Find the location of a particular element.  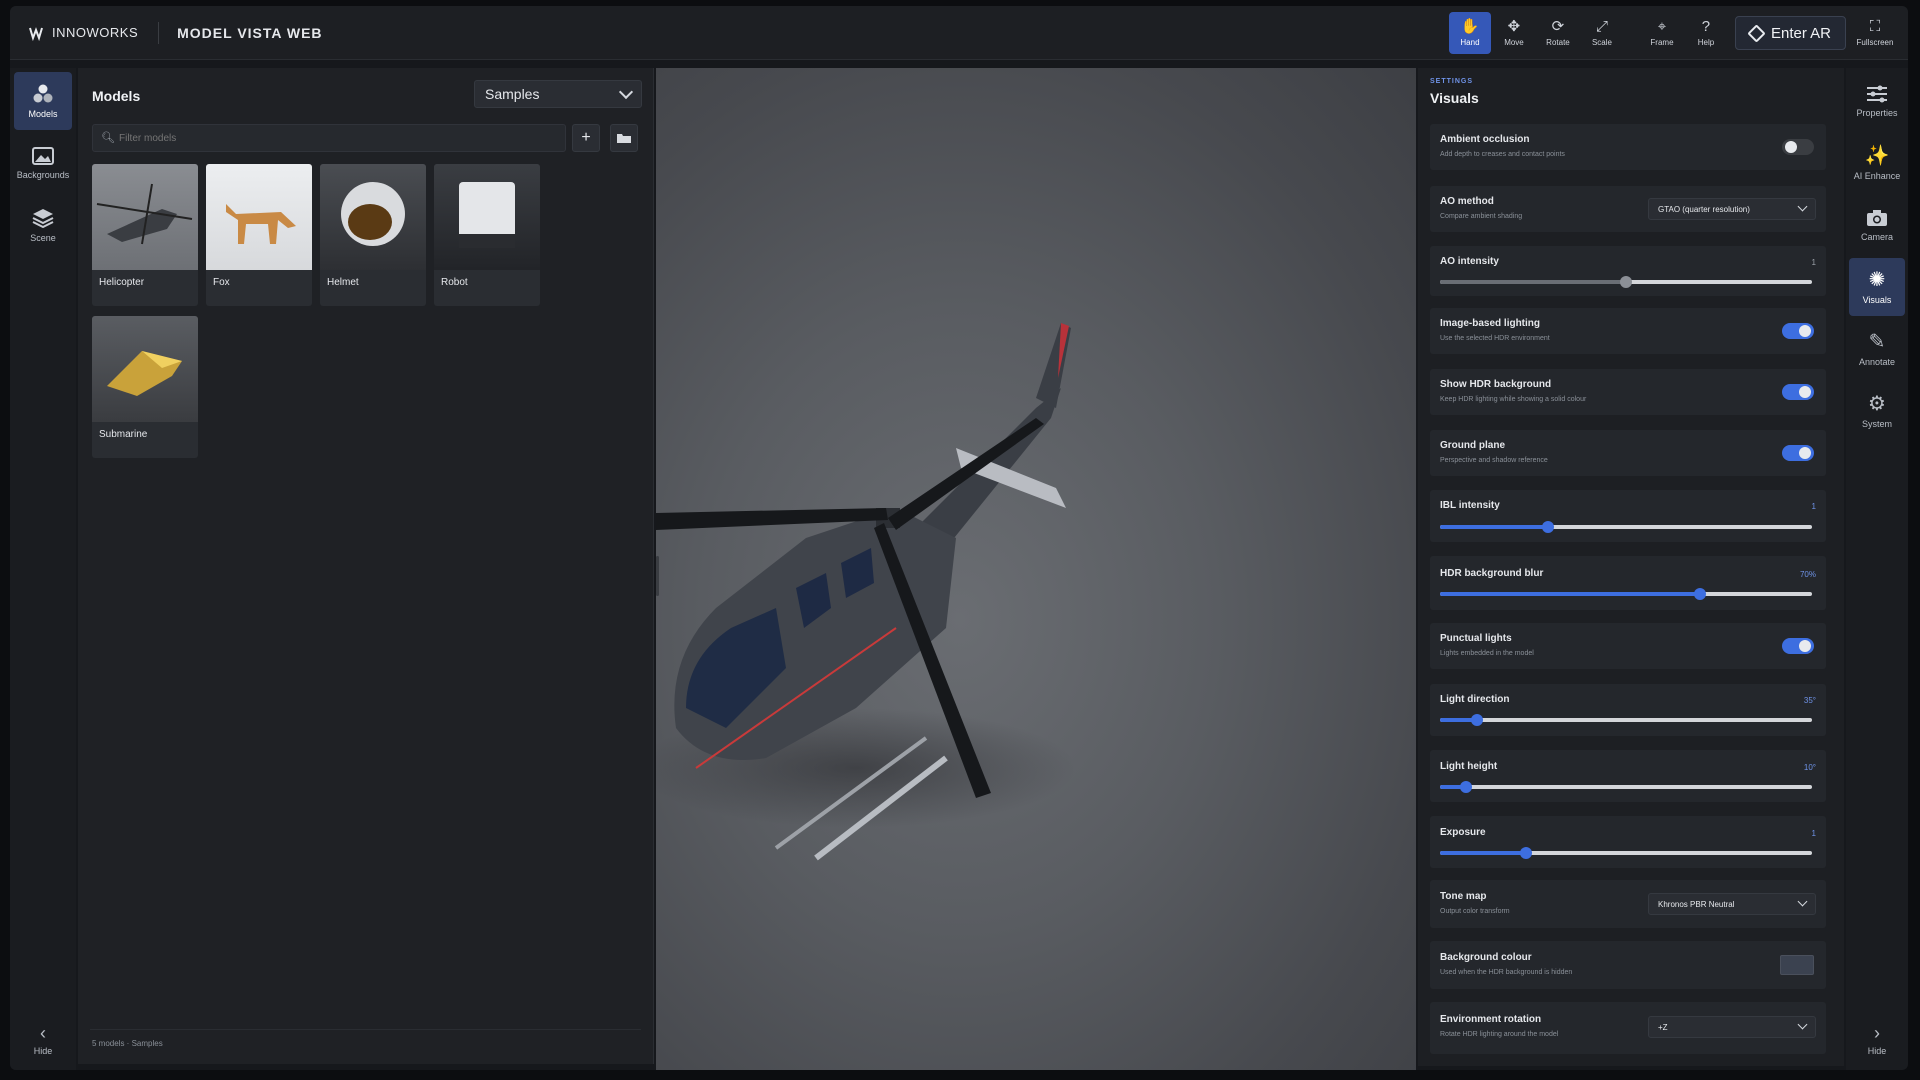

background-colour-swatch is located at coordinates (1797, 965).